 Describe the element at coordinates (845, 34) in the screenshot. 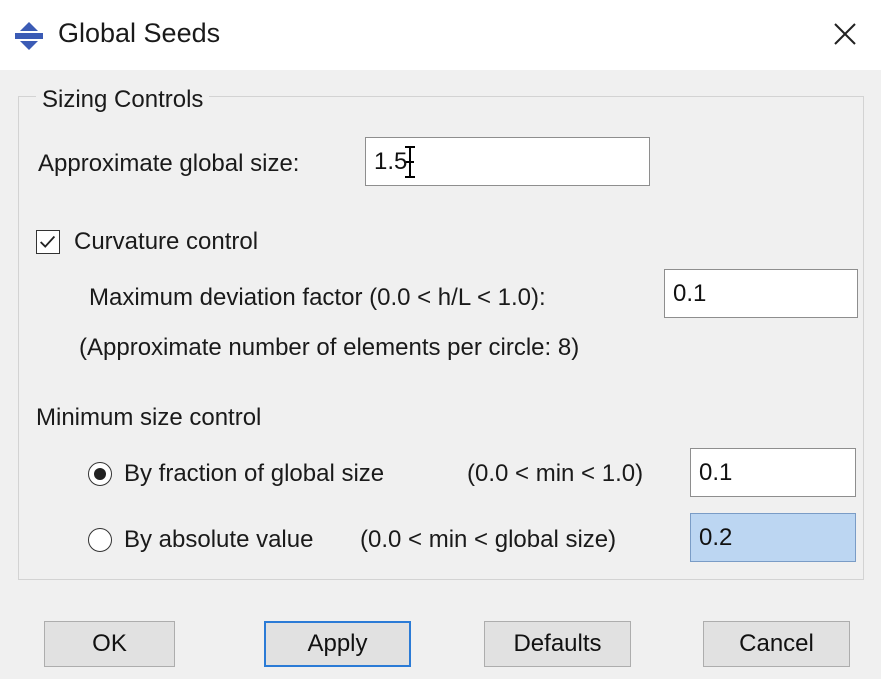

I see `close-icon` at that location.